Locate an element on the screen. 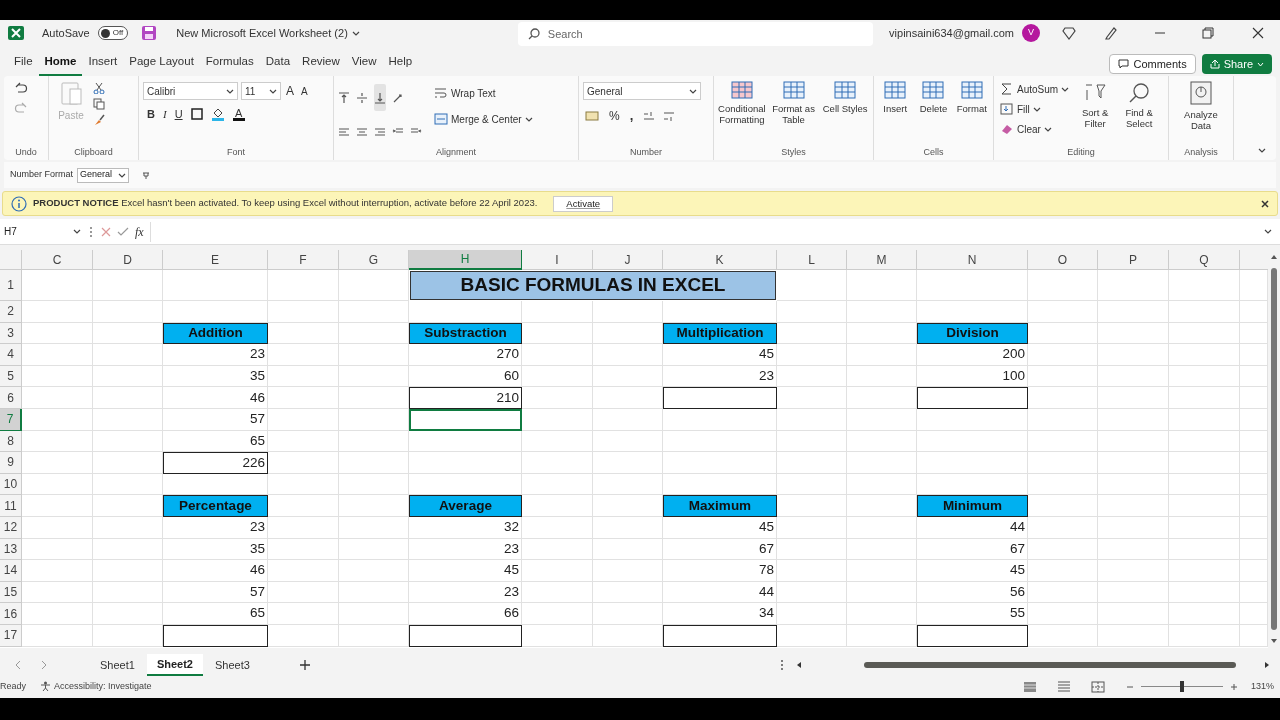  percent-button: % is located at coordinates (614, 115).